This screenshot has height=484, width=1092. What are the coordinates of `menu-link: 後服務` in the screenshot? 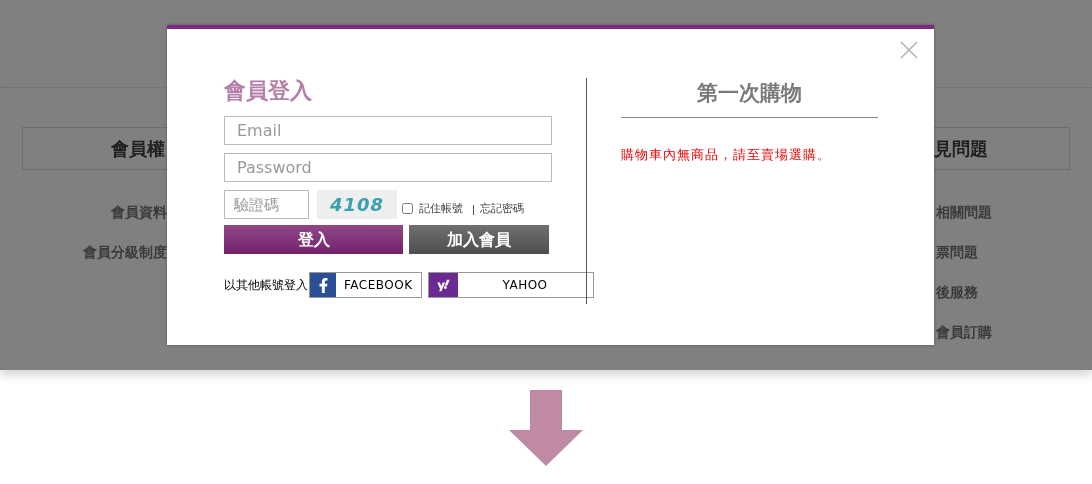 It's located at (1014, 292).